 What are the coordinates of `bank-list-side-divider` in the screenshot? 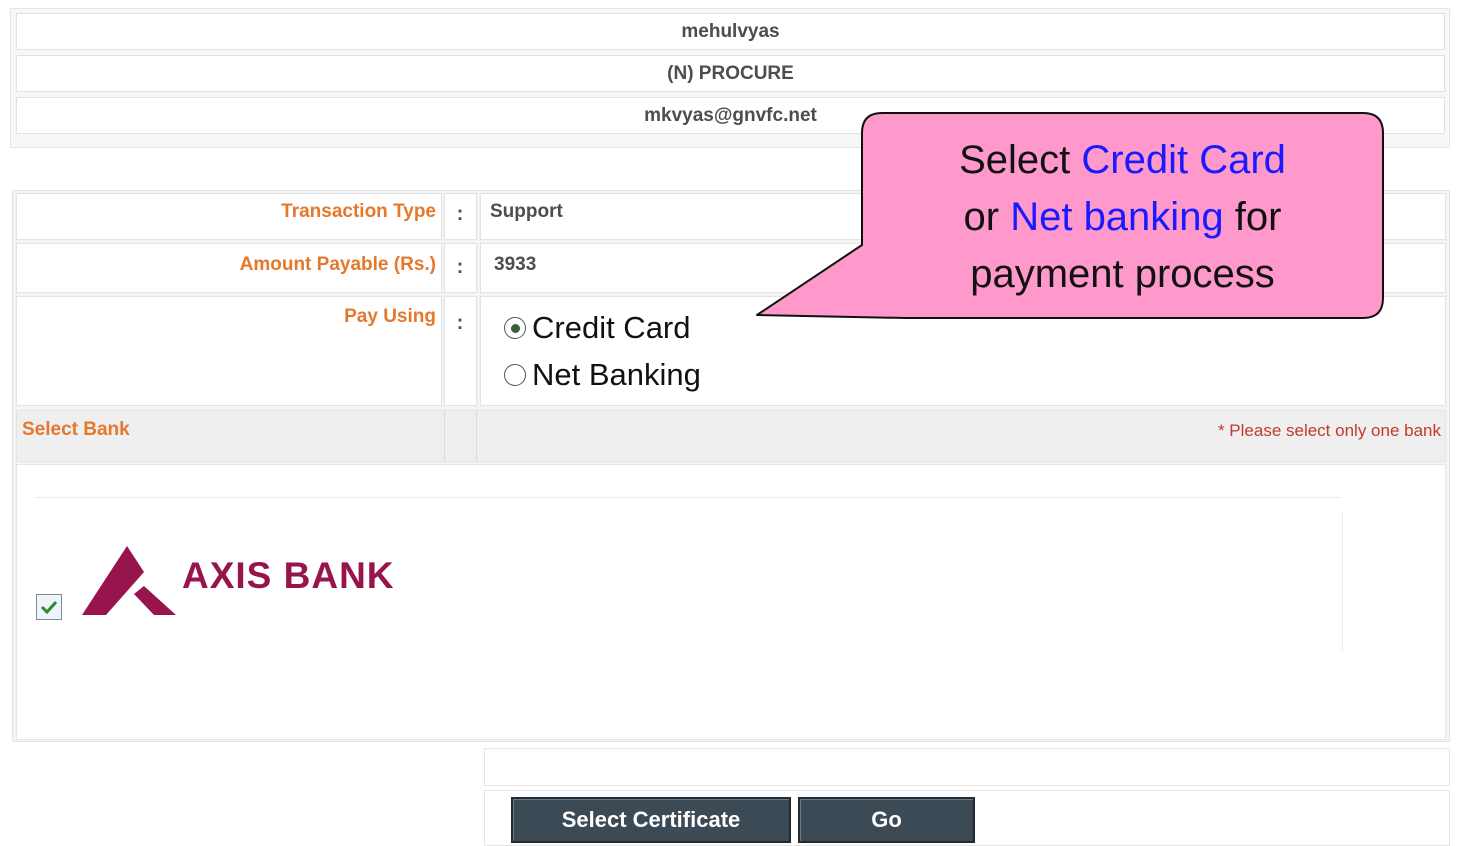 It's located at (1342, 582).